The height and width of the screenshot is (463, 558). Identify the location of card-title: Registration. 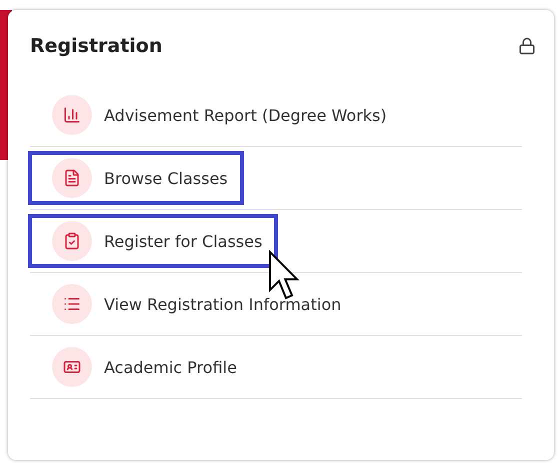
(96, 46).